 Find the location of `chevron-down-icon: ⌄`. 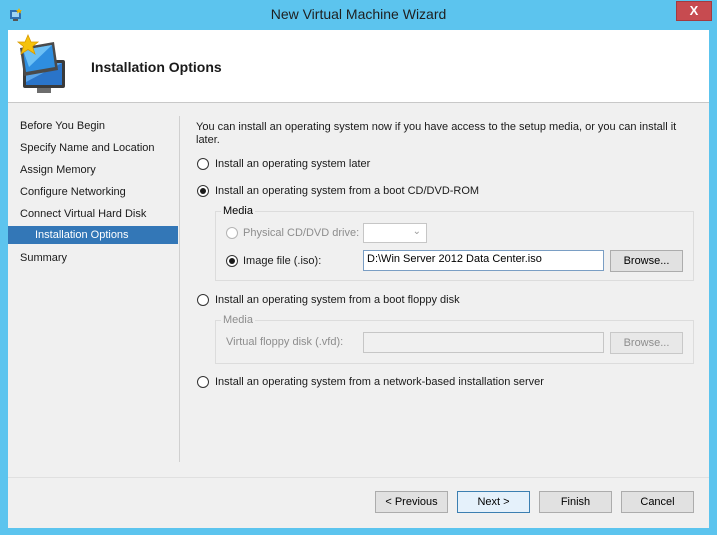

chevron-down-icon: ⌄ is located at coordinates (416, 231).